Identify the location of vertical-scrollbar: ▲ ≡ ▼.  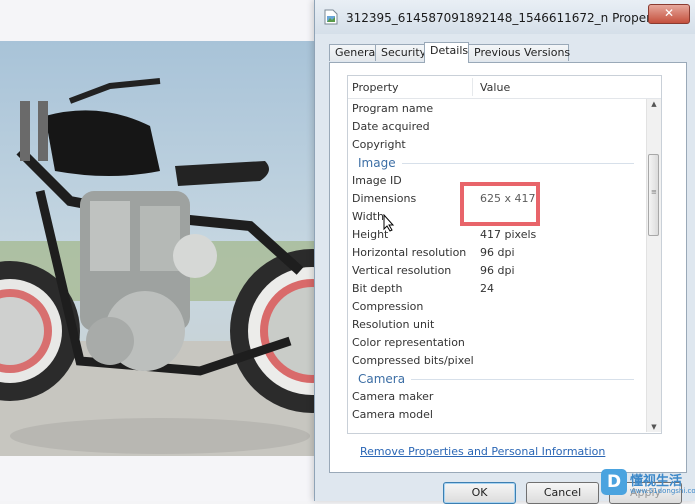
(653, 265).